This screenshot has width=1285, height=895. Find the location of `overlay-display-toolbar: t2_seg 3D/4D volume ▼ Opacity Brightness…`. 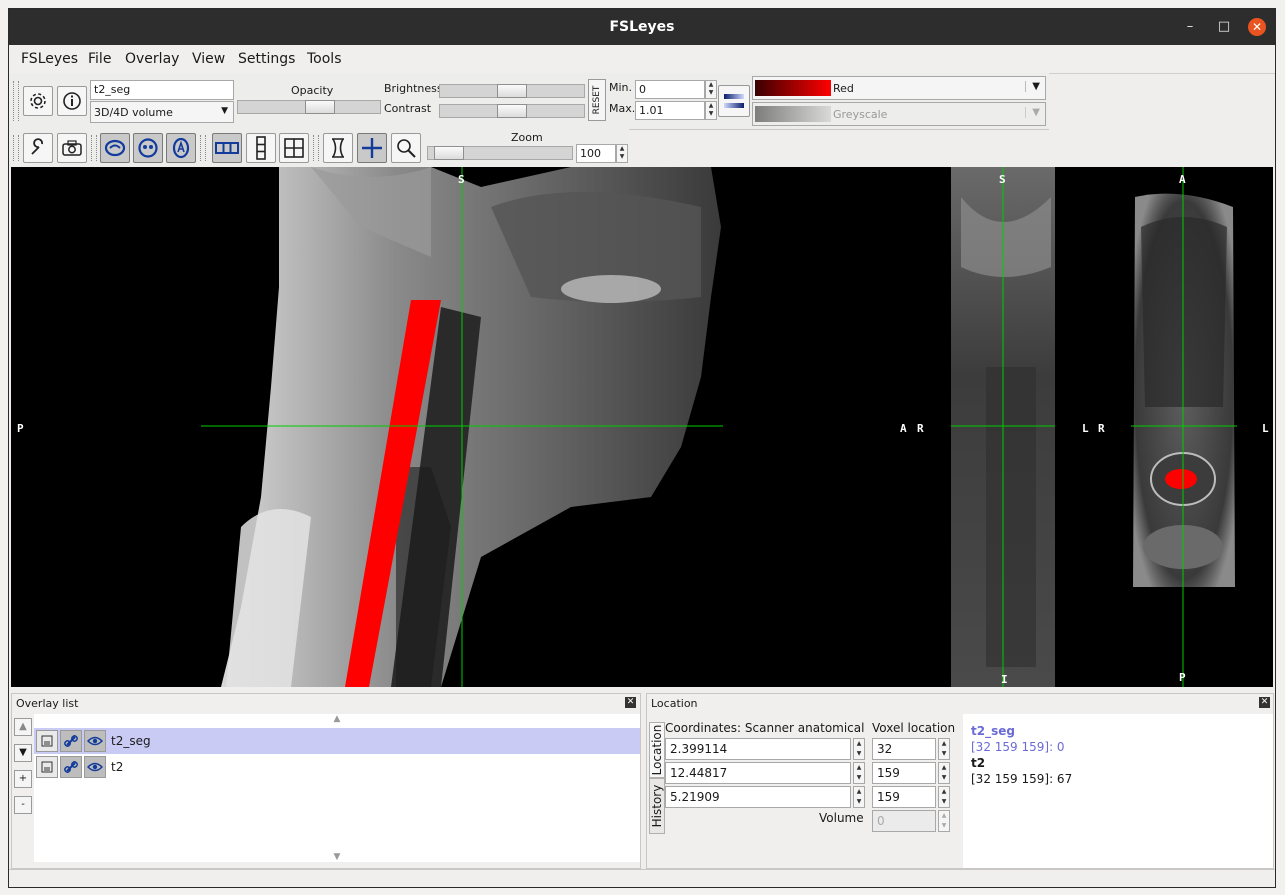

overlay-display-toolbar: t2_seg 3D/4D volume ▼ Opacity Brightness… is located at coordinates (529, 101).